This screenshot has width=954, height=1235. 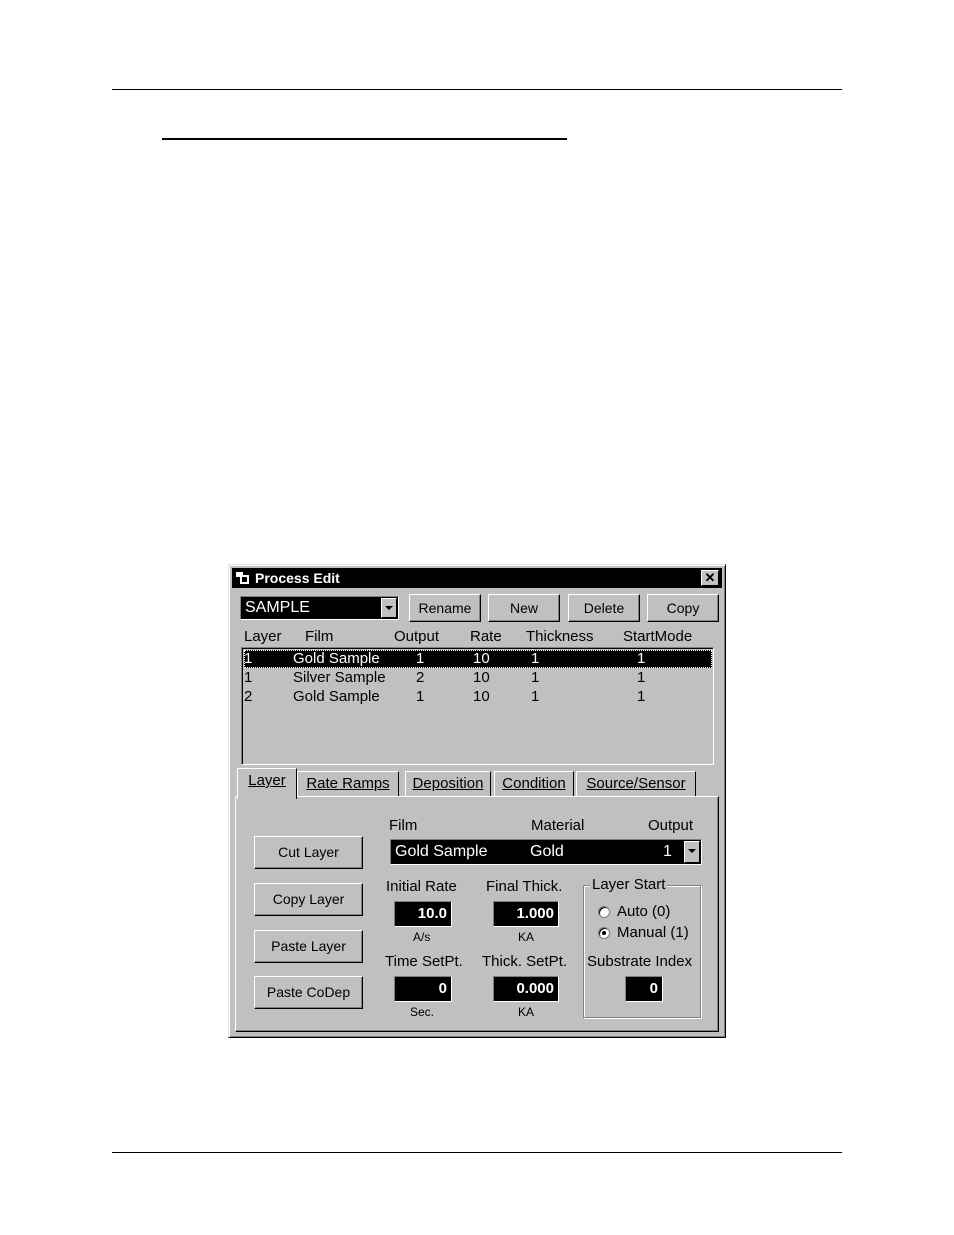 What do you see at coordinates (477, 89) in the screenshot?
I see `page-top-rule` at bounding box center [477, 89].